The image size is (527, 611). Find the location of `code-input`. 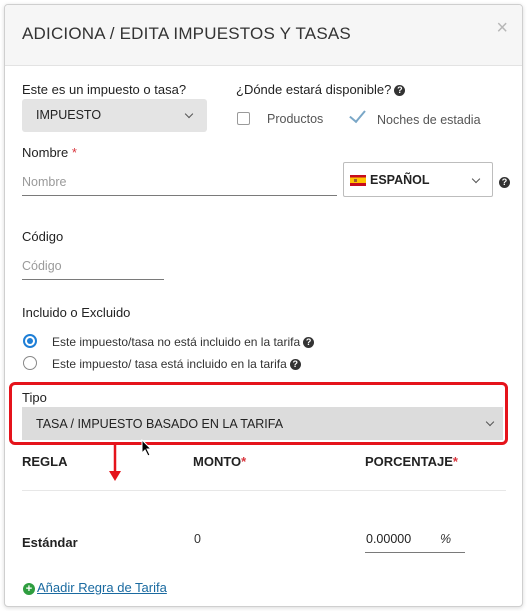

code-input is located at coordinates (93, 266).